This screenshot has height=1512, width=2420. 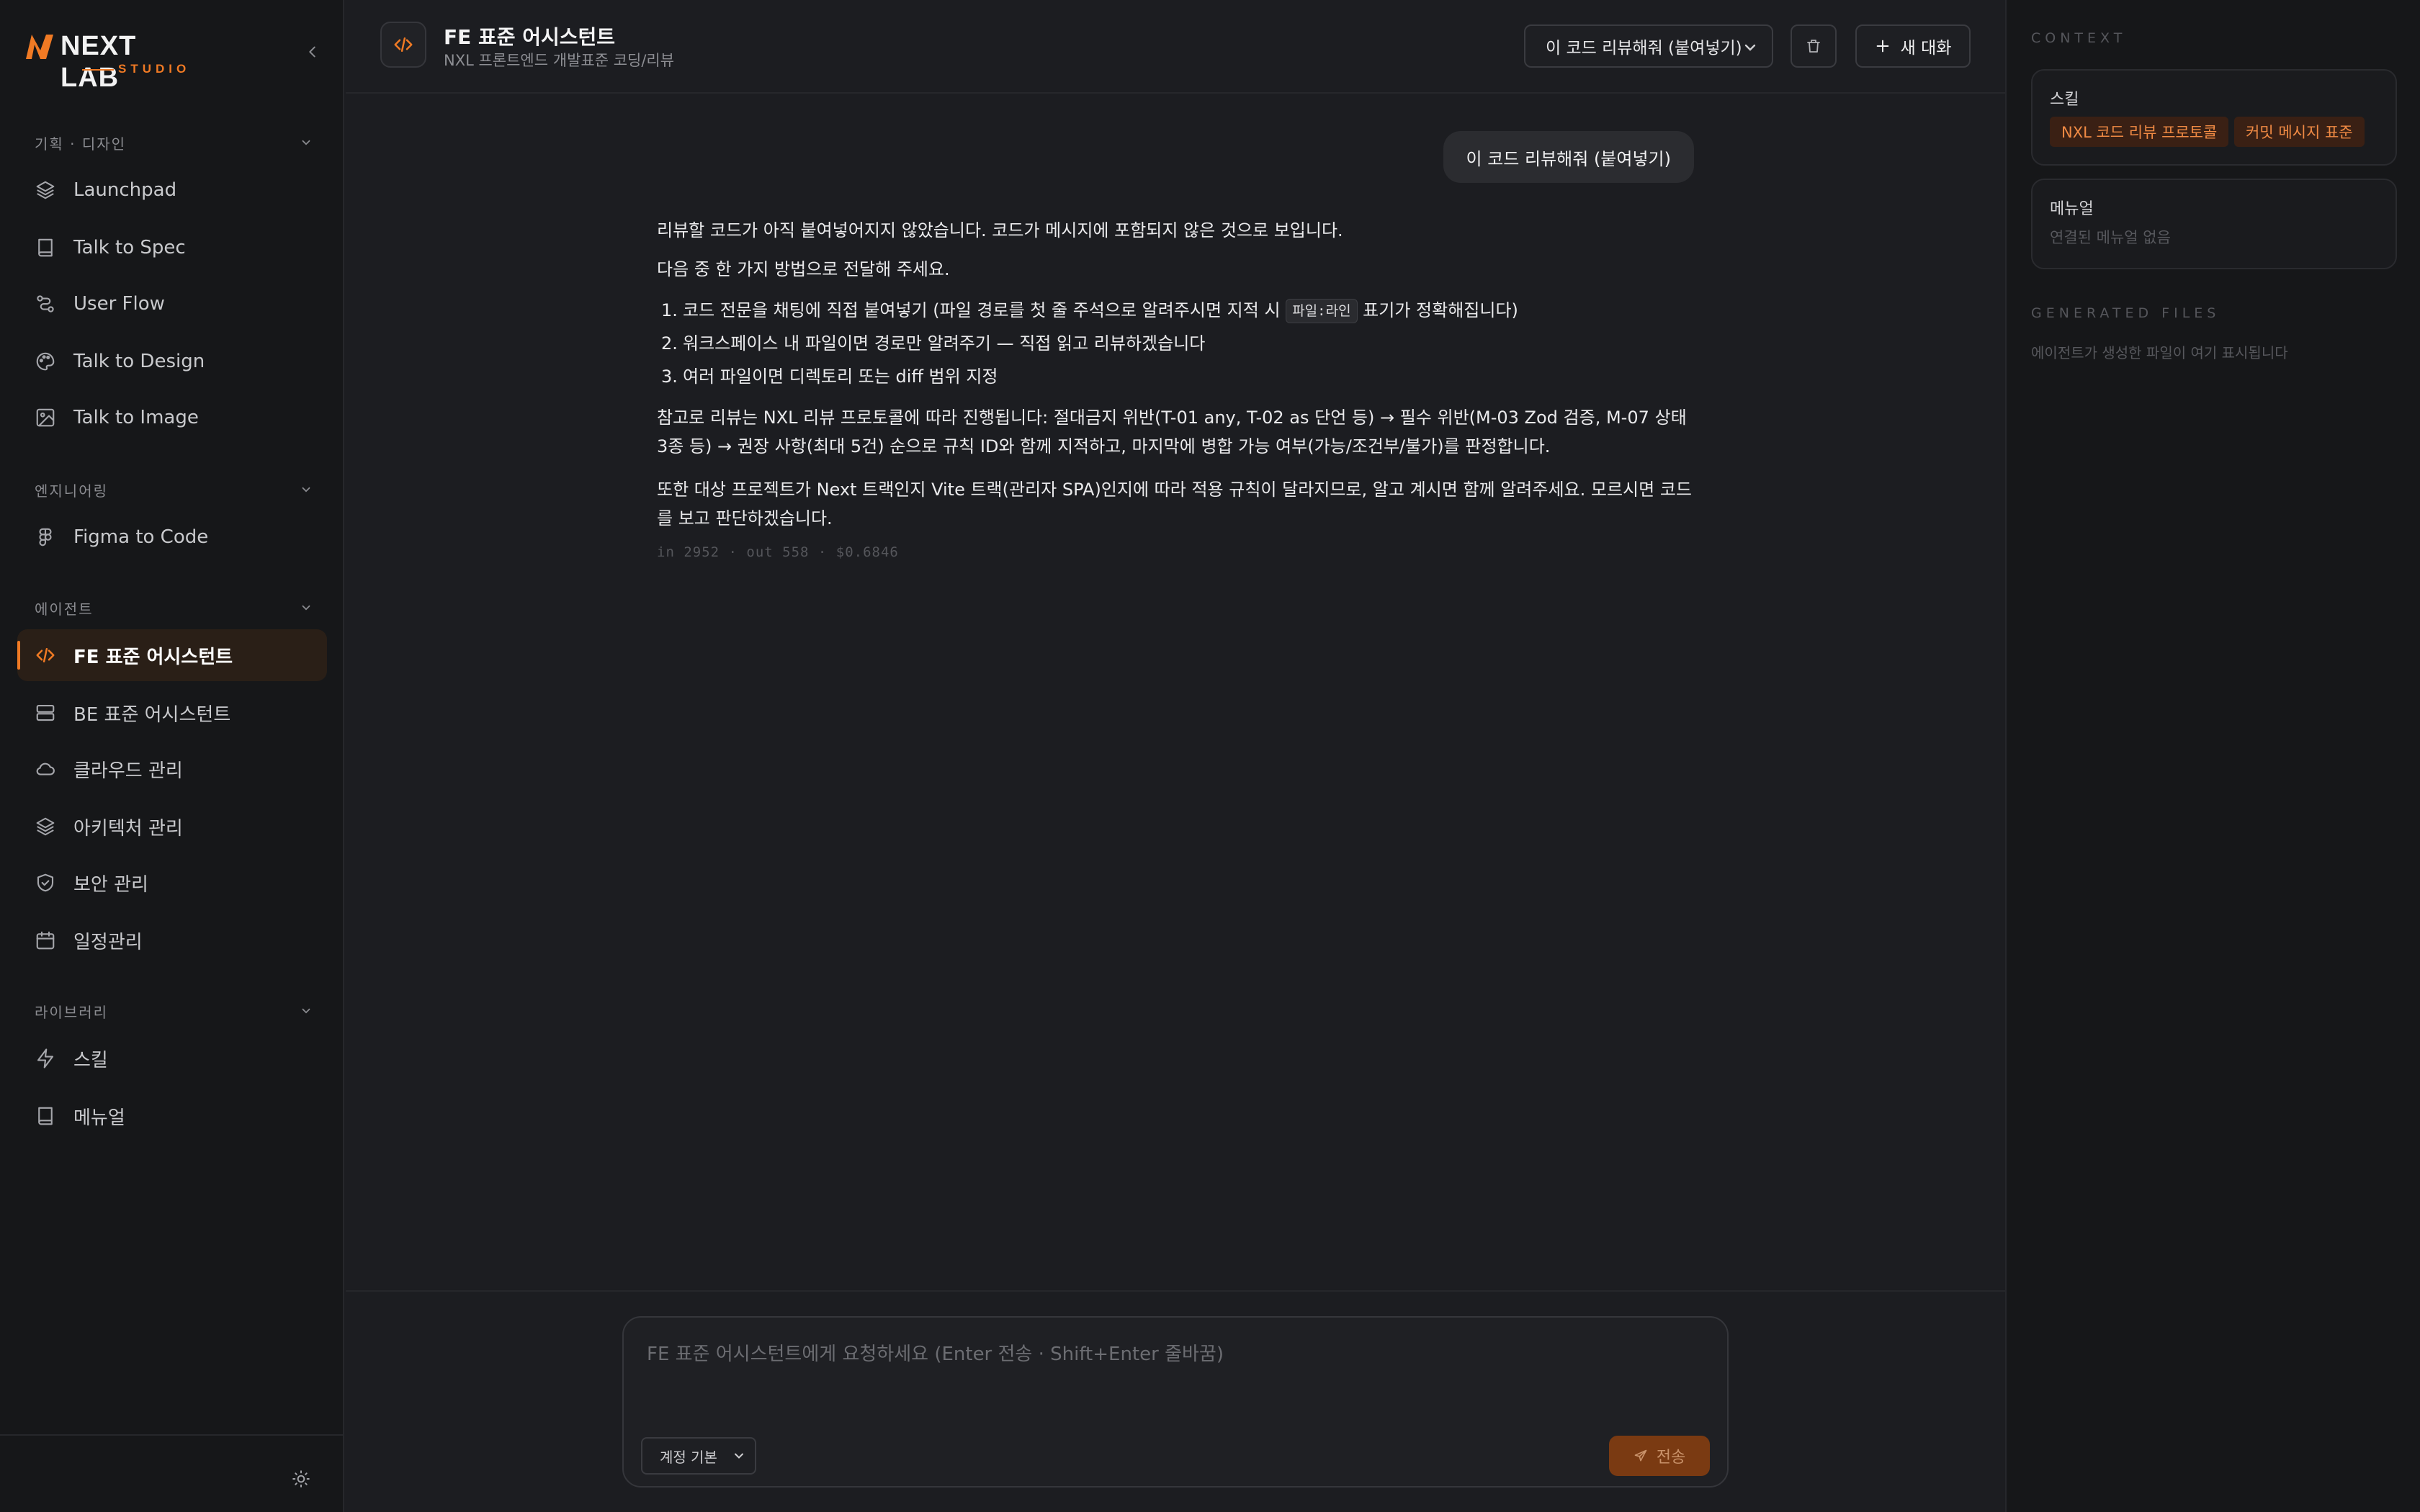 I want to click on sidebar-item-security: 보안 관리, so click(x=172, y=883).